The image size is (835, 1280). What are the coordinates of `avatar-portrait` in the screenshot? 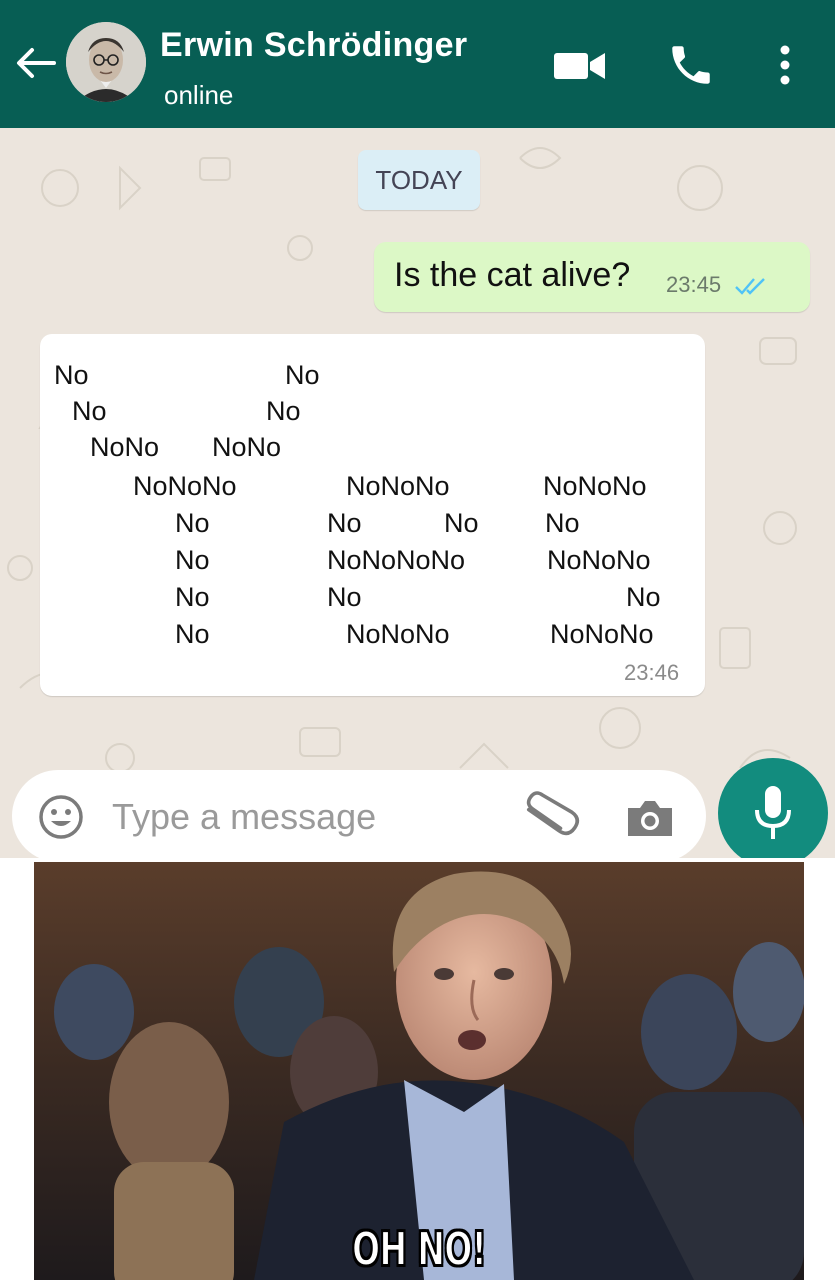 It's located at (106, 62).